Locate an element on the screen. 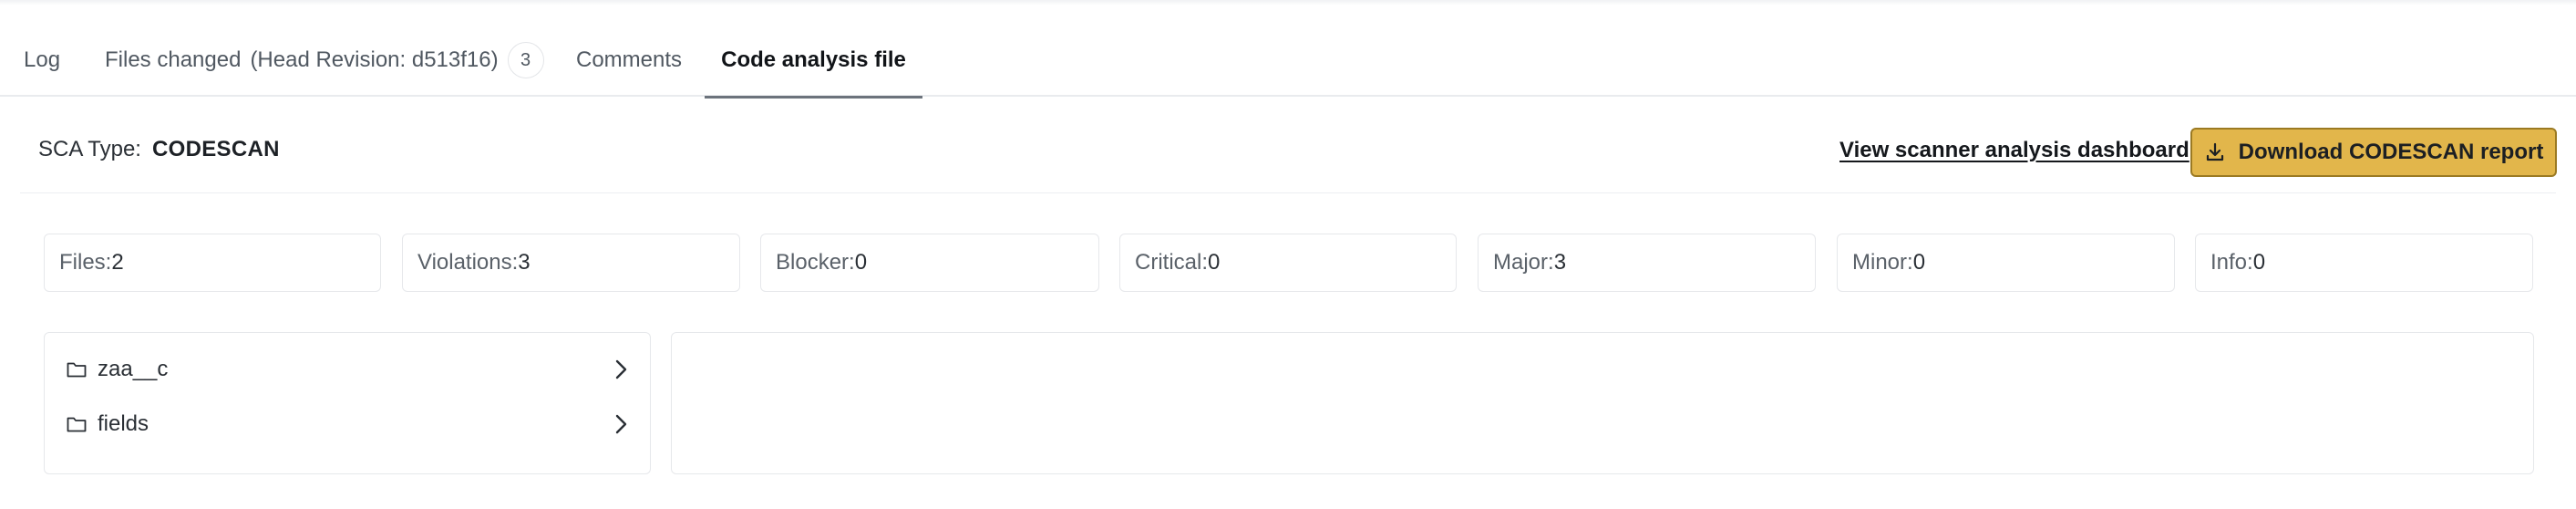 This screenshot has width=2576, height=509. stat-info-label: Info: is located at coordinates (2231, 262).